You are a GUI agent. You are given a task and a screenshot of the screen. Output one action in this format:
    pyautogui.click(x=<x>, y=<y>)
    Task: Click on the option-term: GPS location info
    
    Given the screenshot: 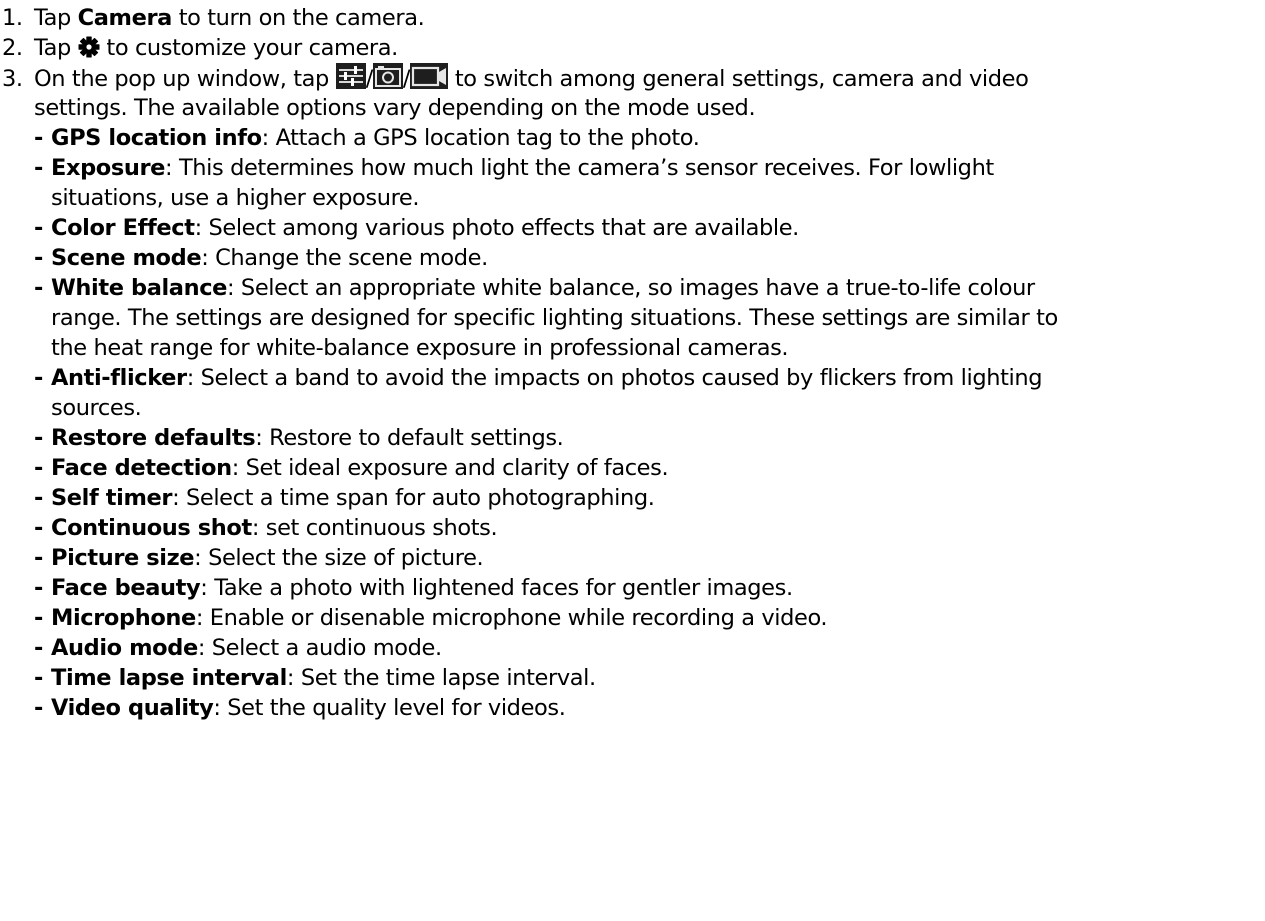 What is the action you would take?
    pyautogui.click(x=156, y=138)
    